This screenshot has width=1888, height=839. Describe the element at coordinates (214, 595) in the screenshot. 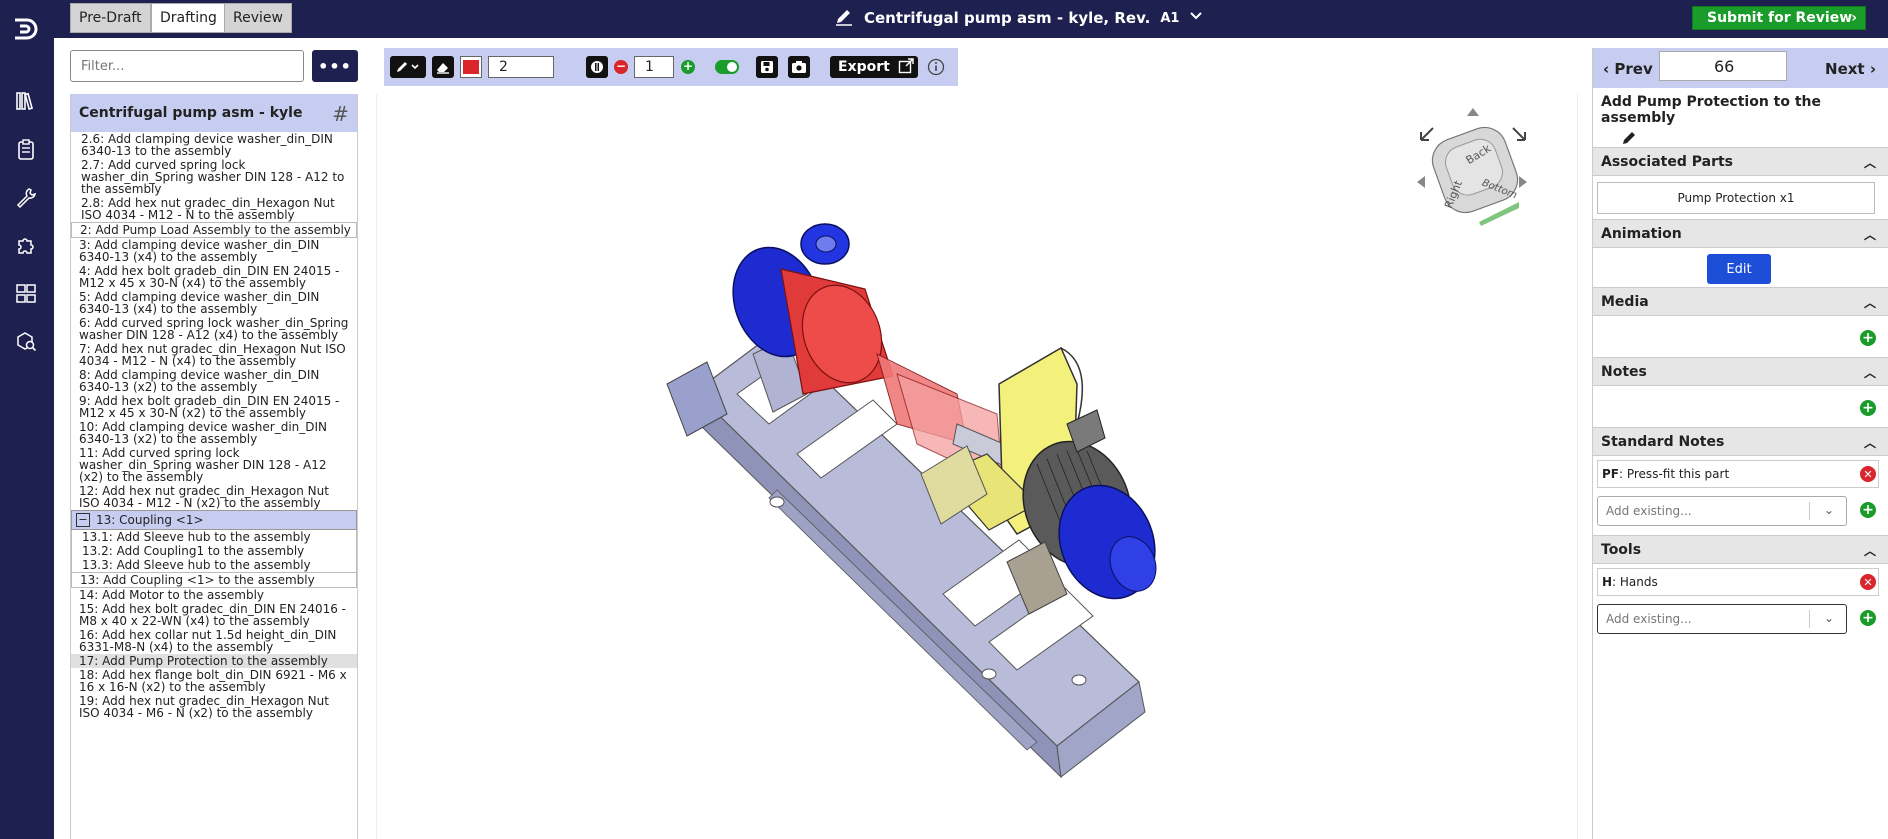

I see `step-item: 14: Add Motor to the assembly` at that location.